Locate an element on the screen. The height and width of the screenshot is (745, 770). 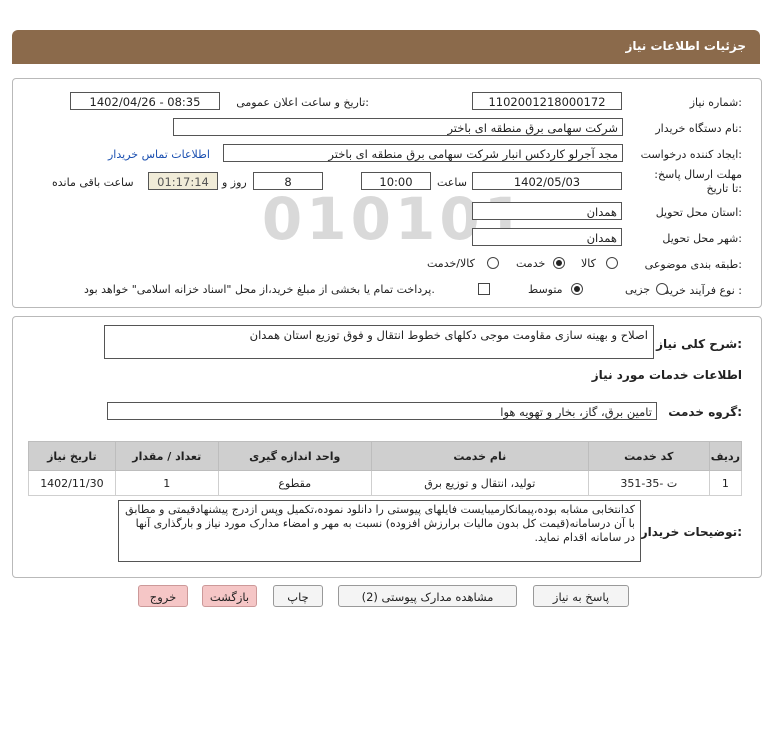
buyer-contact-link: اطلاعات تماس خریدار is located at coordinates (159, 154).